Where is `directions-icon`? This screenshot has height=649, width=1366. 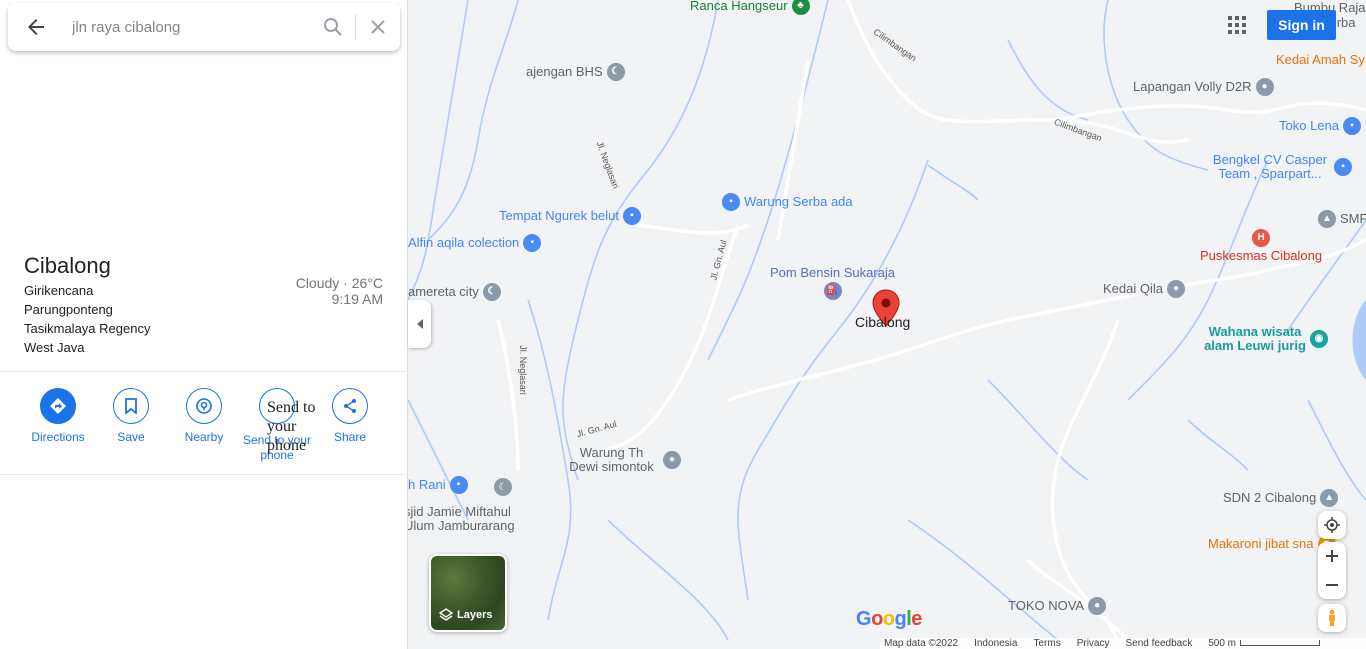
directions-icon is located at coordinates (58, 406).